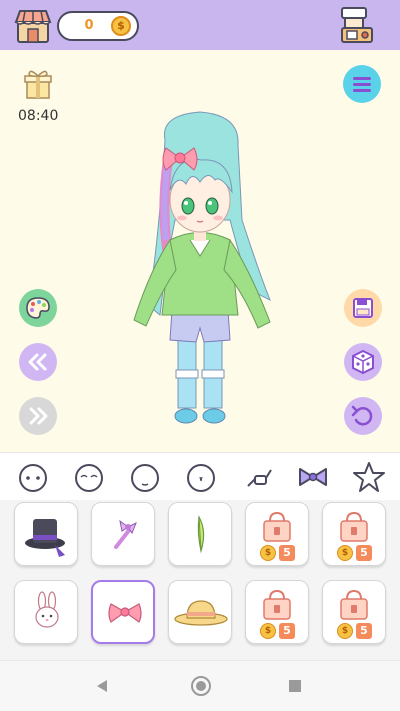  I want to click on bunny-icon, so click(47, 609).